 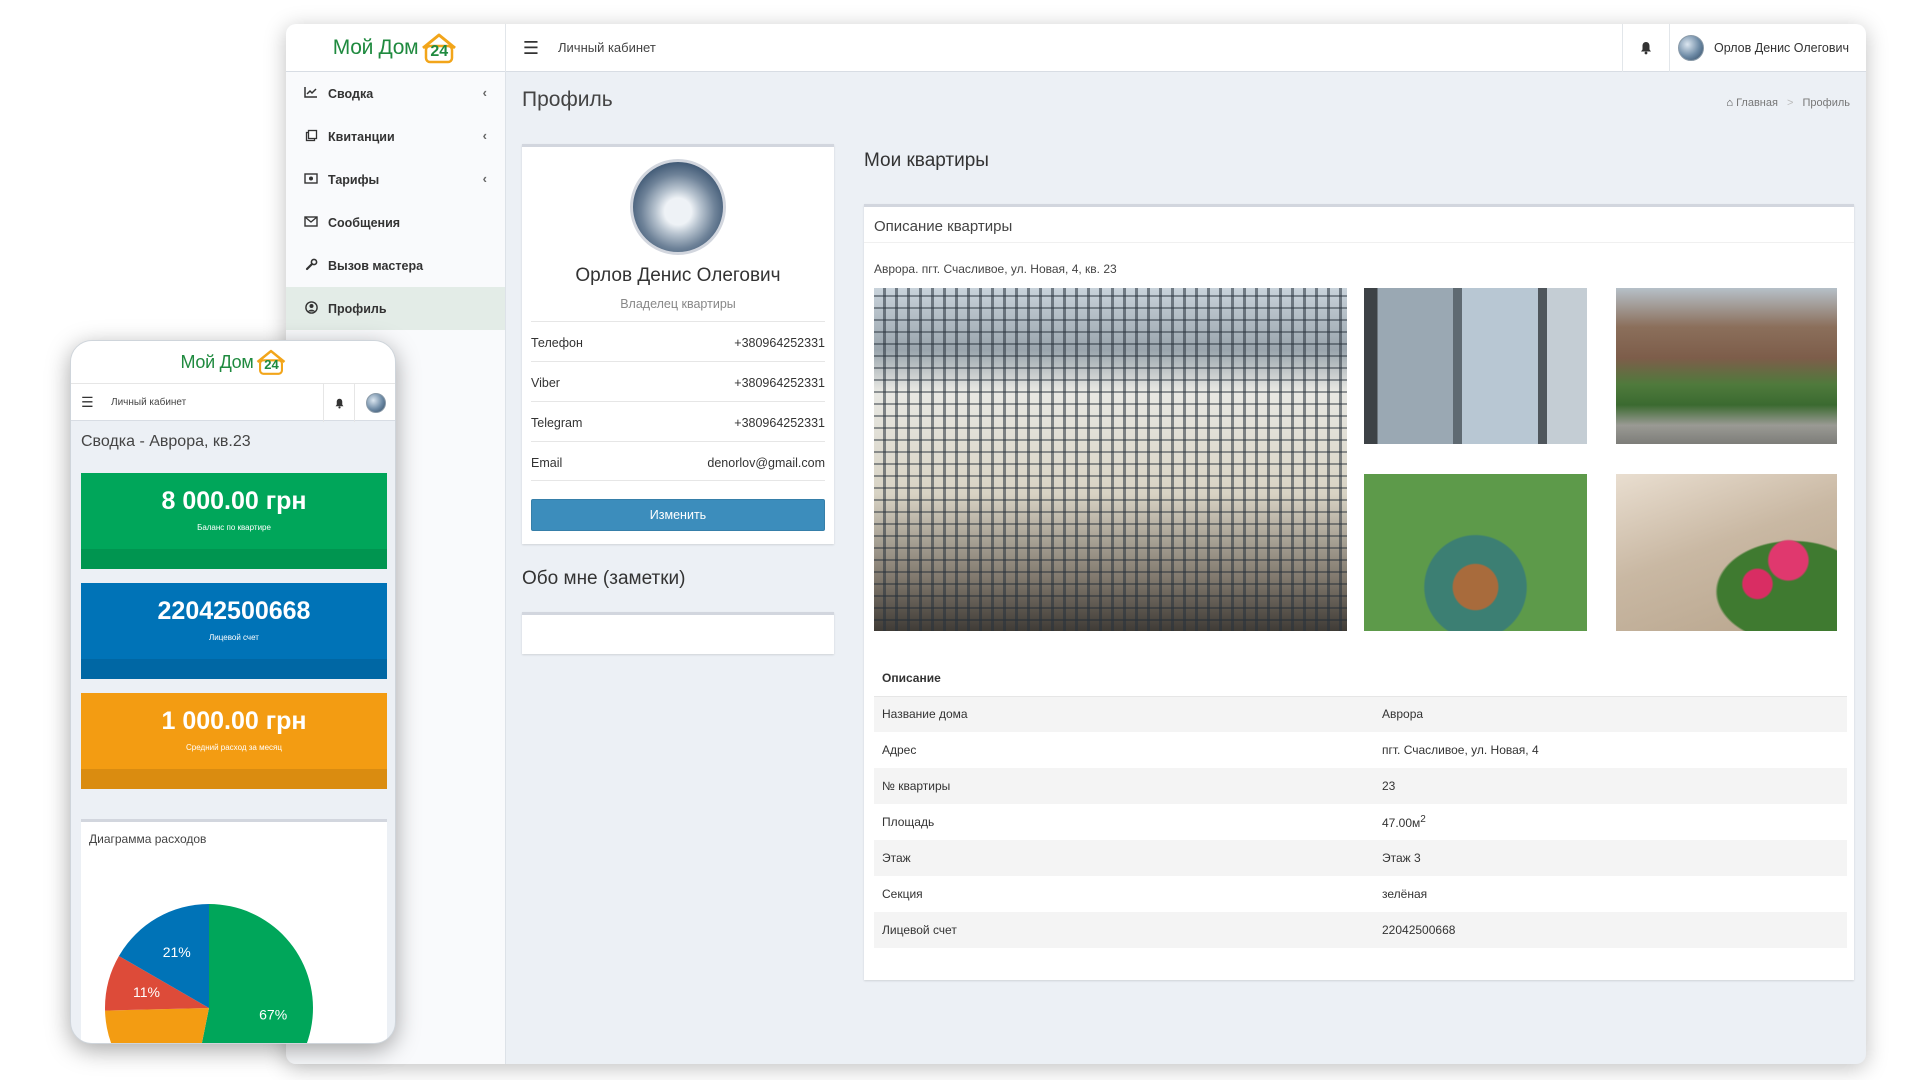 I want to click on pie-slice-label: 21%, so click(x=177, y=952).